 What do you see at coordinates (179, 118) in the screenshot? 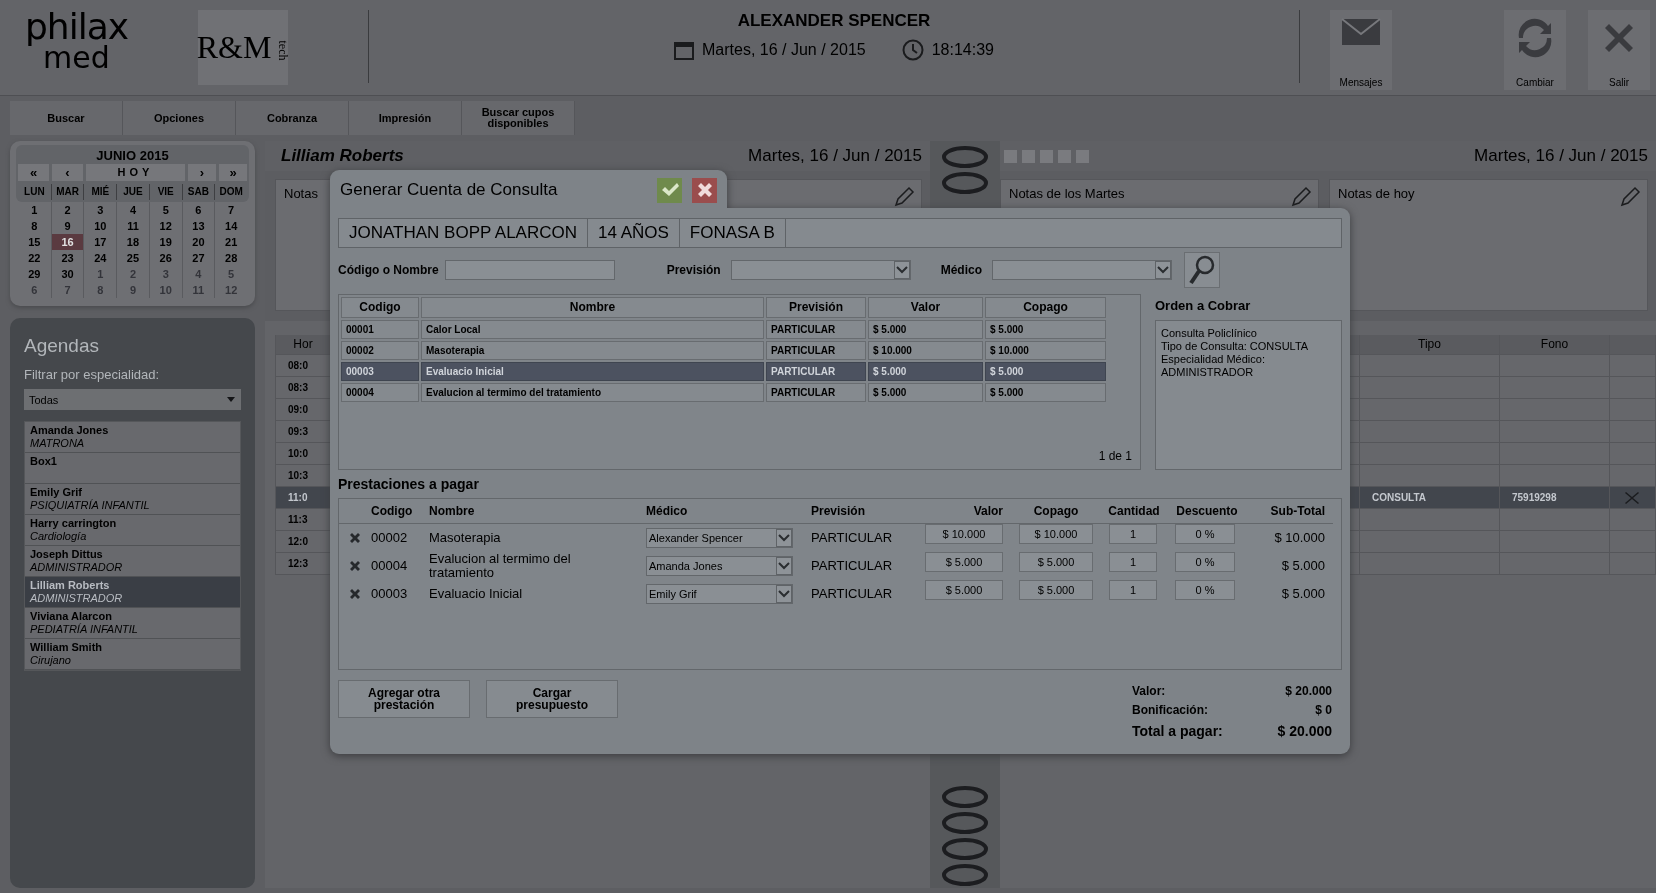
I see `menu-tab: Opciones` at bounding box center [179, 118].